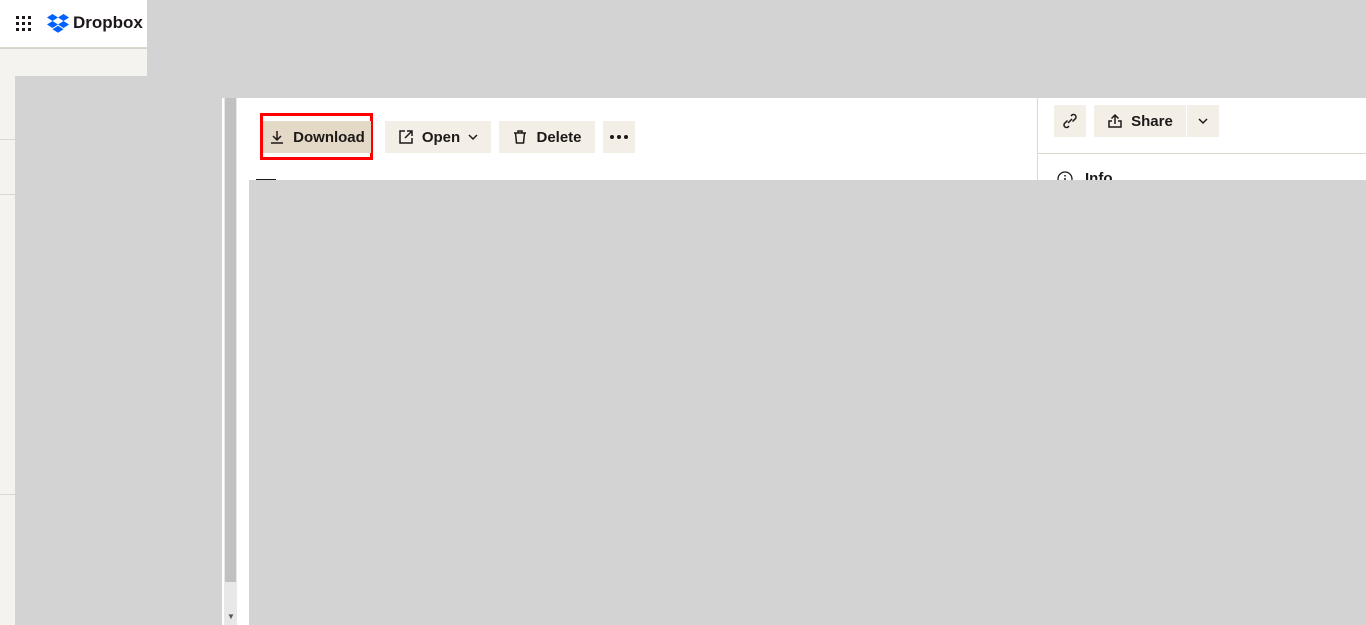 The width and height of the screenshot is (1366, 625). Describe the element at coordinates (520, 137) in the screenshot. I see `trash-icon` at that location.